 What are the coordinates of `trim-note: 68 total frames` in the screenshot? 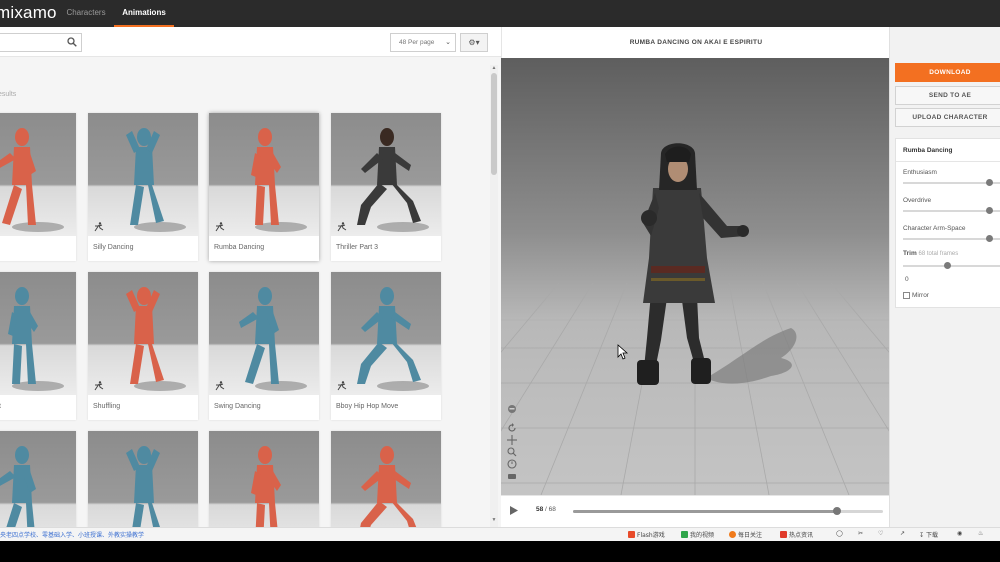 It's located at (938, 254).